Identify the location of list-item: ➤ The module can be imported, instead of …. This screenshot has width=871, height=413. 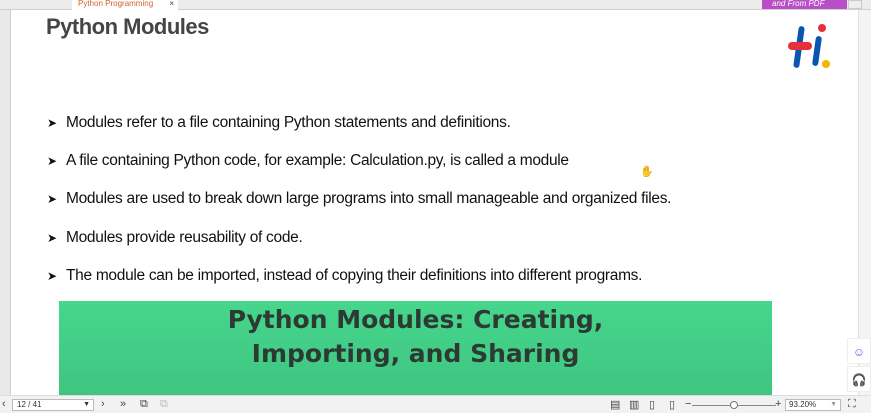
(344, 276).